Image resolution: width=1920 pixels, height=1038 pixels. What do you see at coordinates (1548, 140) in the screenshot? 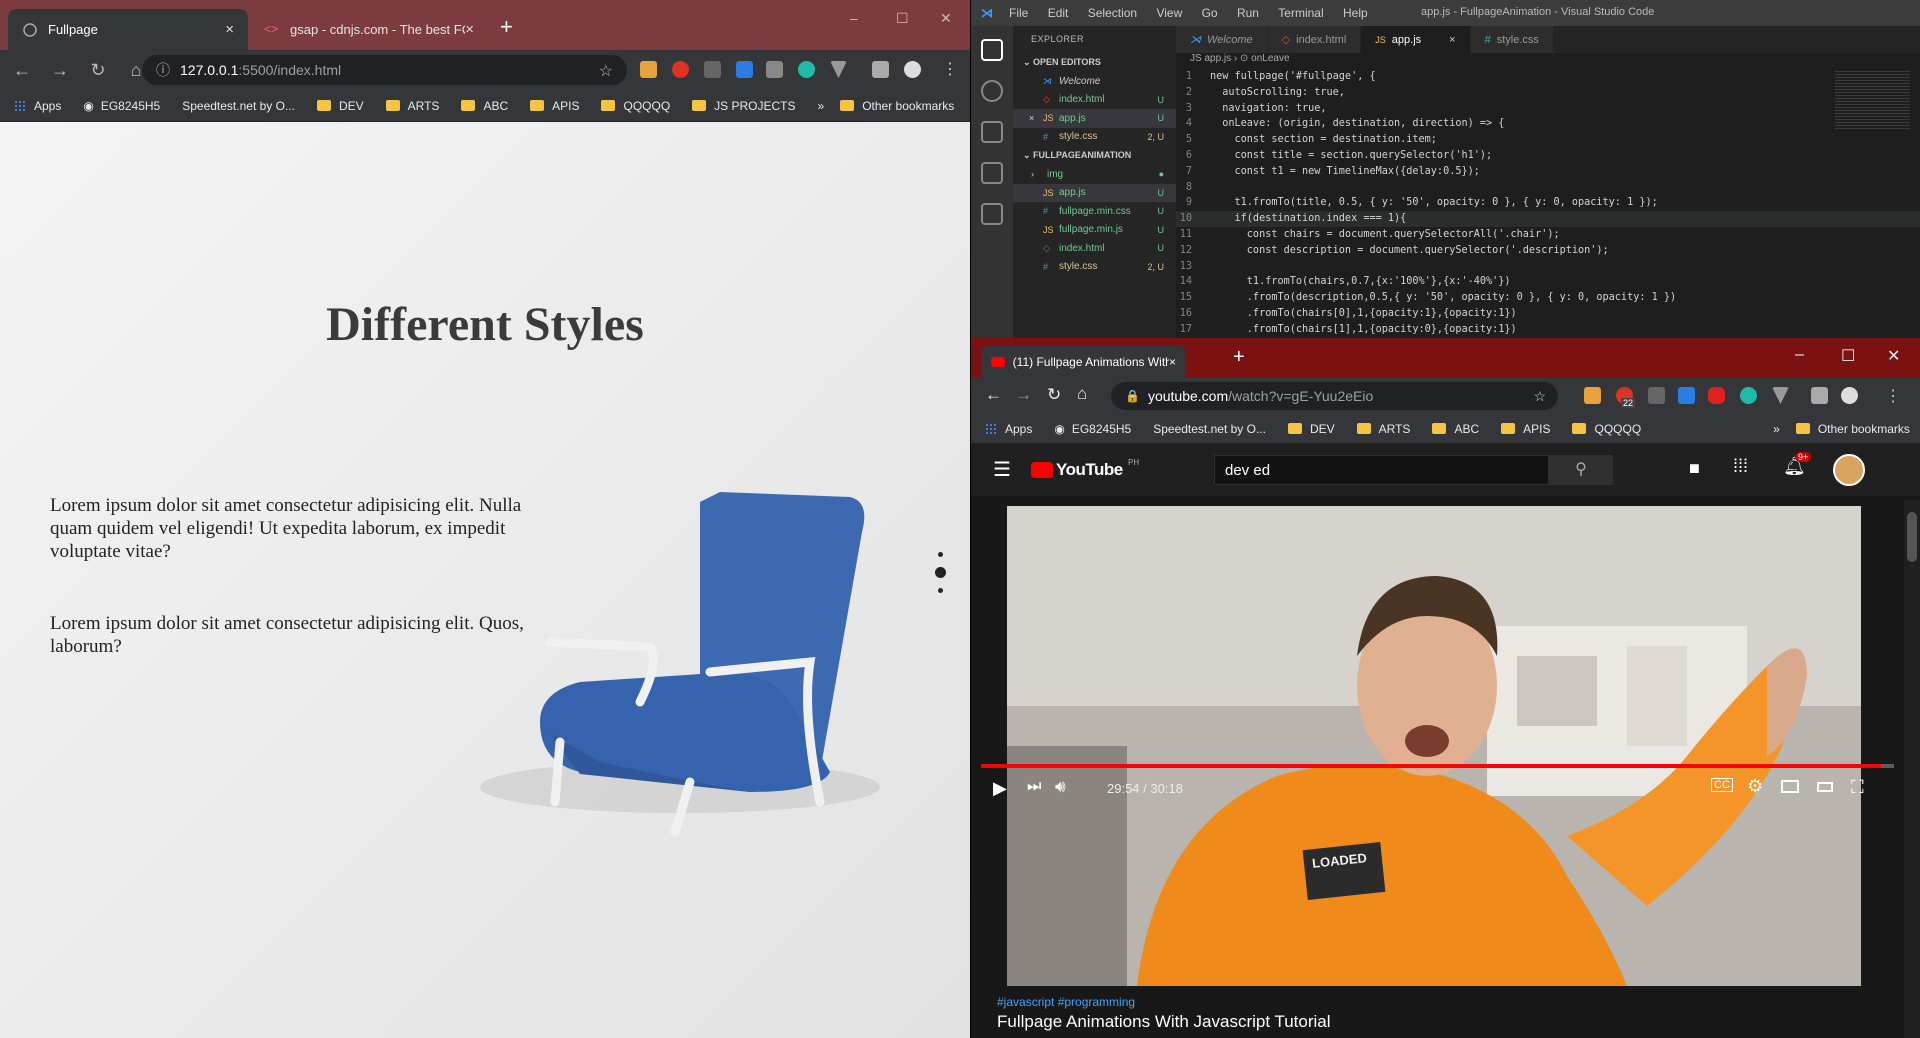
I see `code-line: 5 const section = destination.item;` at bounding box center [1548, 140].